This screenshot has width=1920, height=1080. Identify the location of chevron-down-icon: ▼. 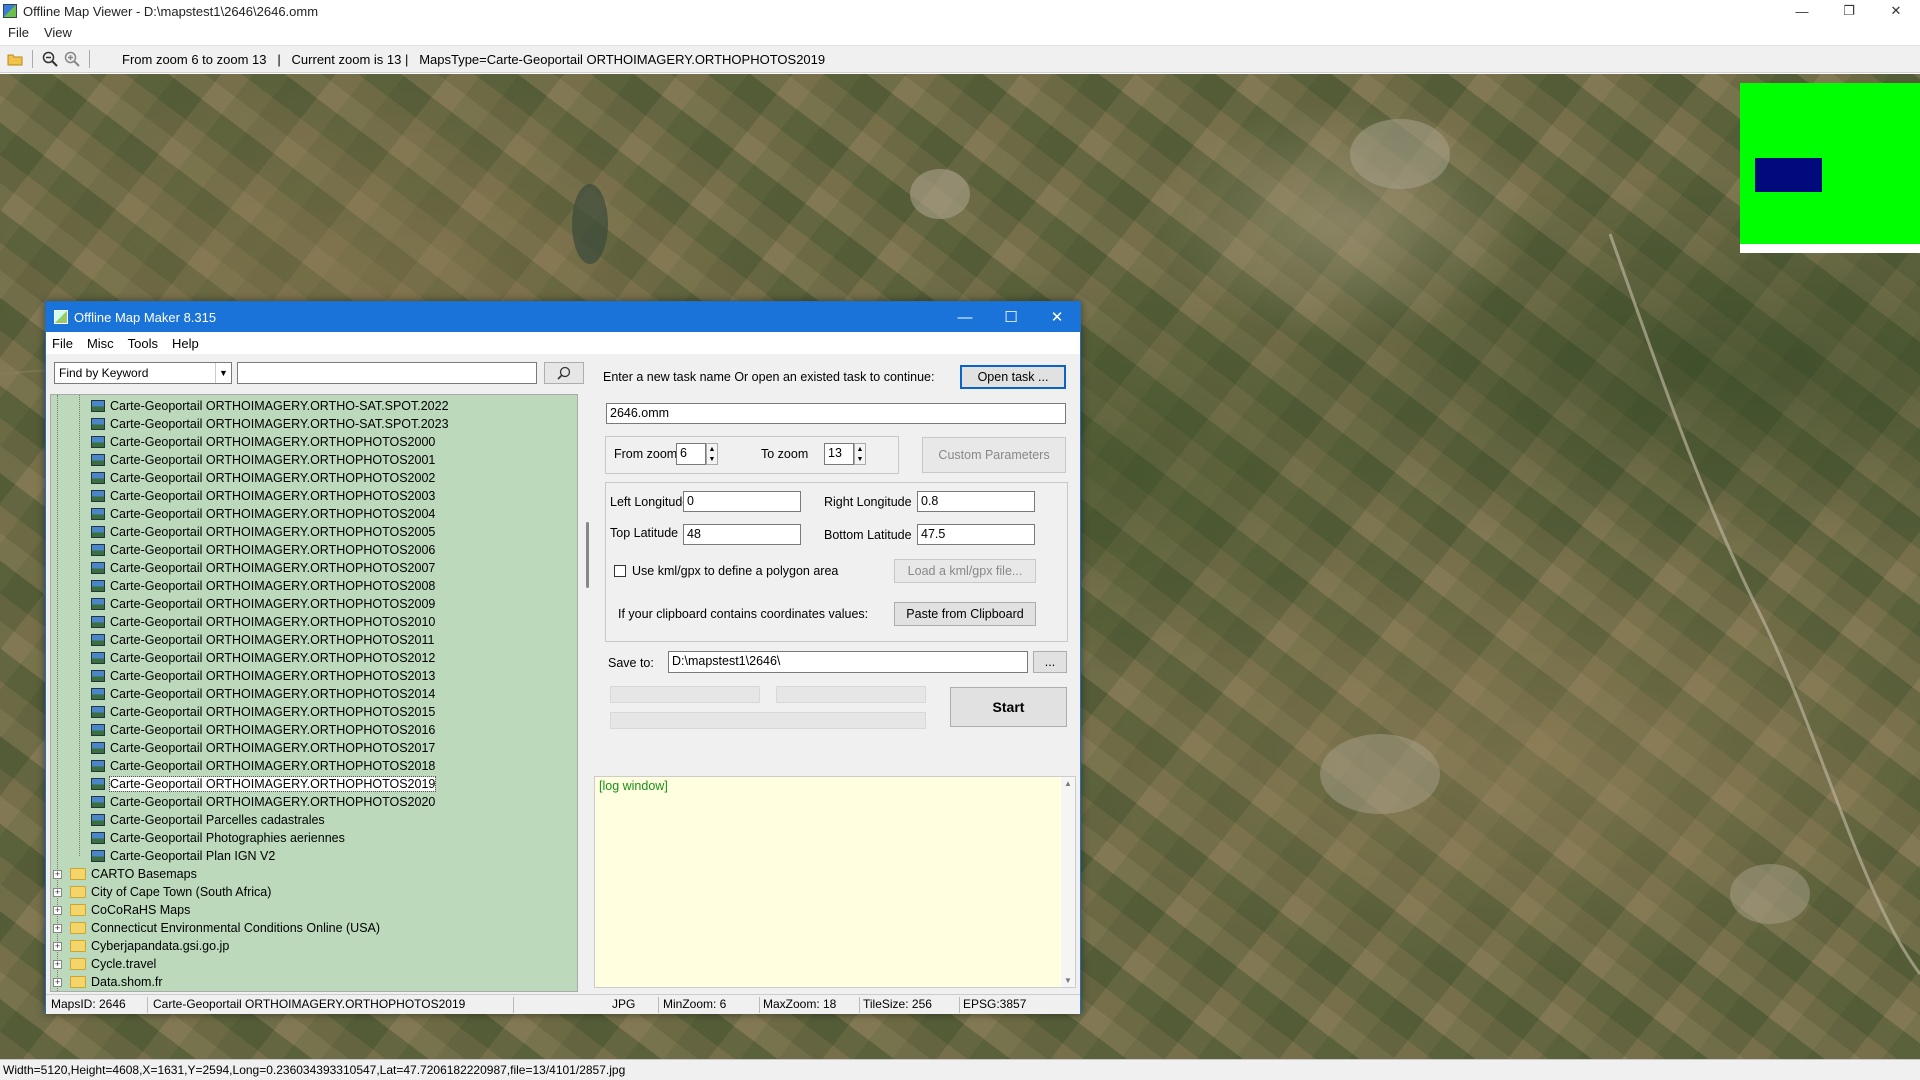
(223, 373).